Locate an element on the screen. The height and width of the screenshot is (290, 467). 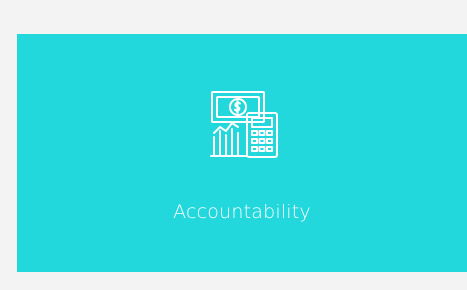
card-label: Accountability is located at coordinates (242, 212).